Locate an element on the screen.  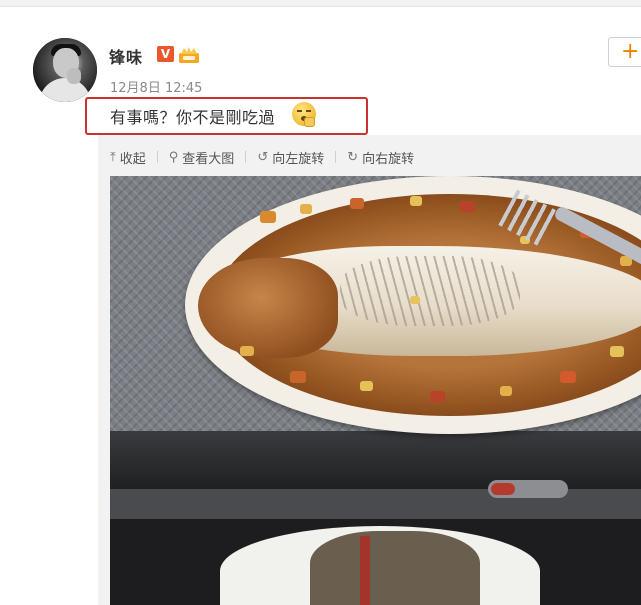
view-large-button: ⚲ 查看大图 is located at coordinates (202, 157).